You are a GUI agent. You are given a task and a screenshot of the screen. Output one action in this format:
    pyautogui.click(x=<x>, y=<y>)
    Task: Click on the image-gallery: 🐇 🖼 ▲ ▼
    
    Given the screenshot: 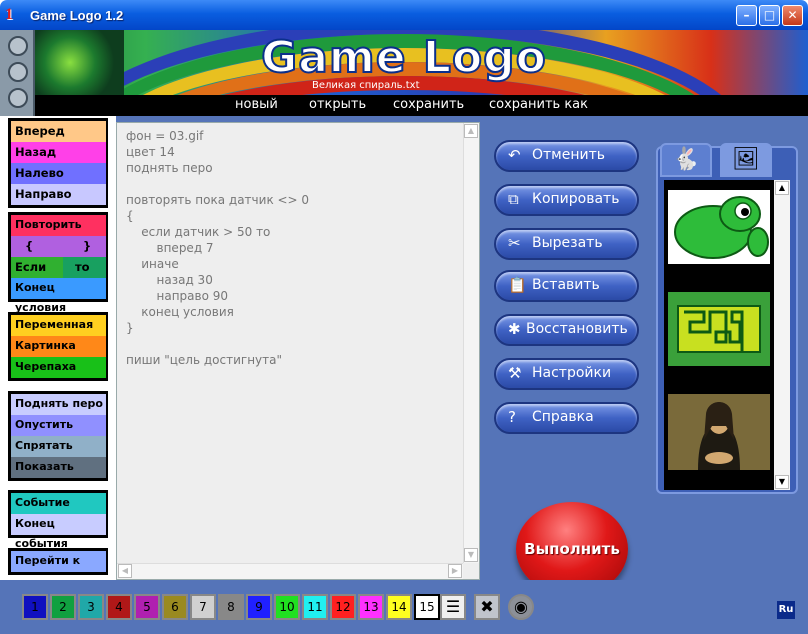 What is the action you would take?
    pyautogui.click(x=727, y=318)
    